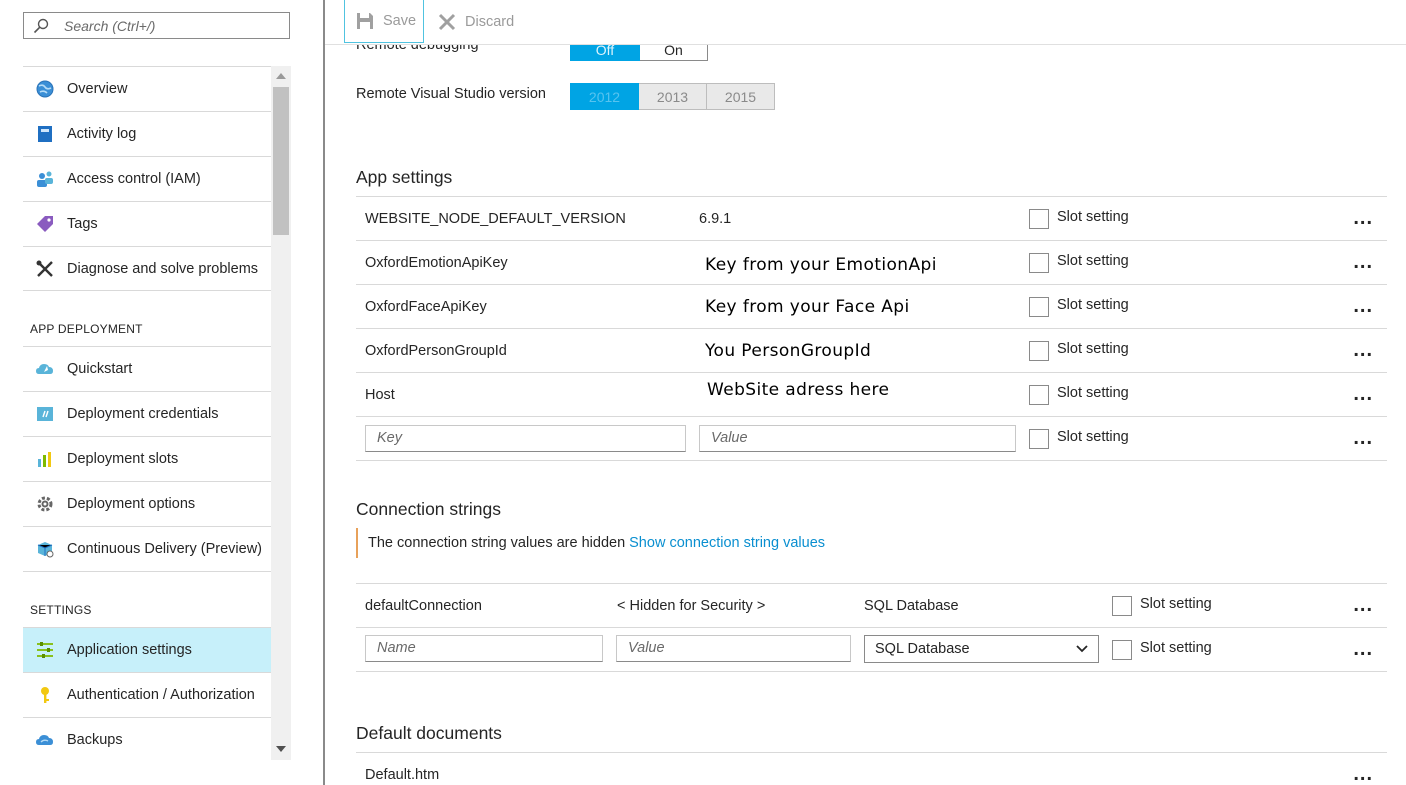  What do you see at coordinates (134, 179) in the screenshot?
I see `nav-label: Access control (IAM)` at bounding box center [134, 179].